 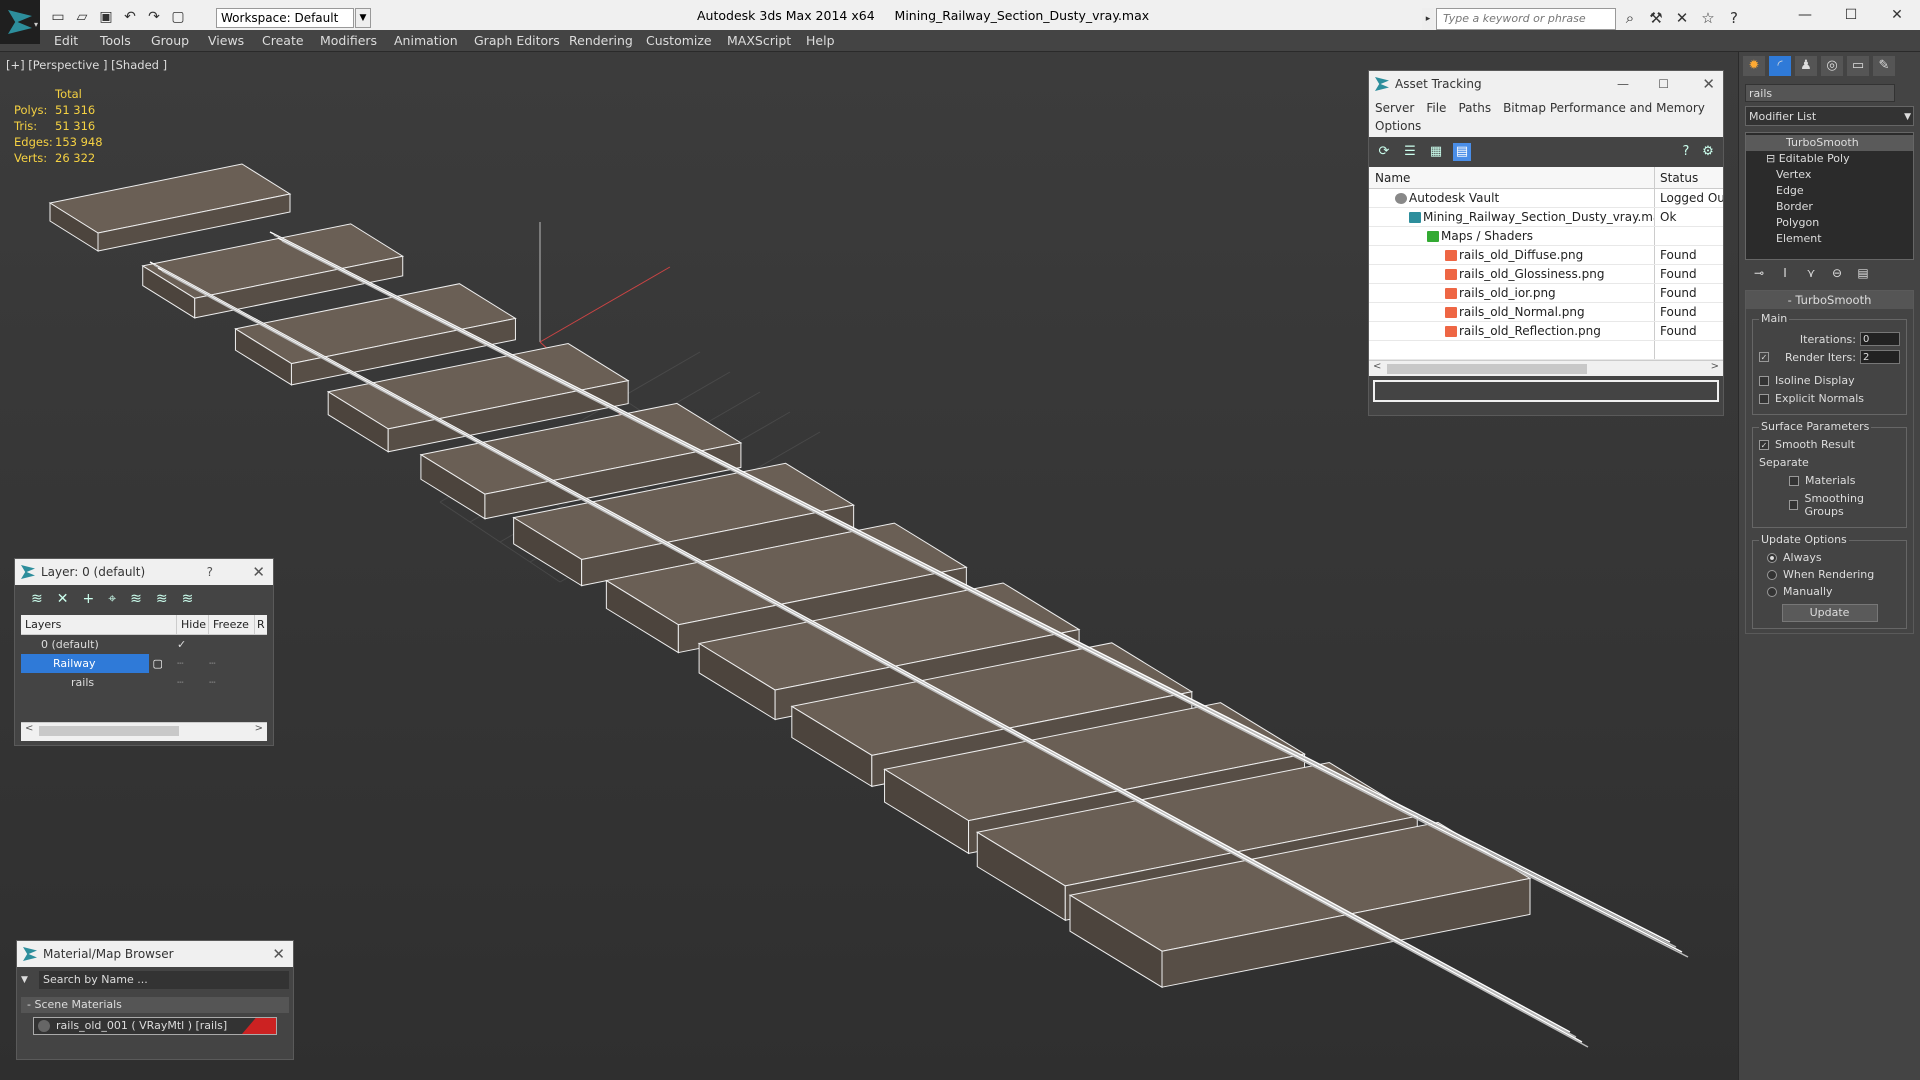 I want to click on menu-graph-editors: Graph Editors, so click(x=517, y=40).